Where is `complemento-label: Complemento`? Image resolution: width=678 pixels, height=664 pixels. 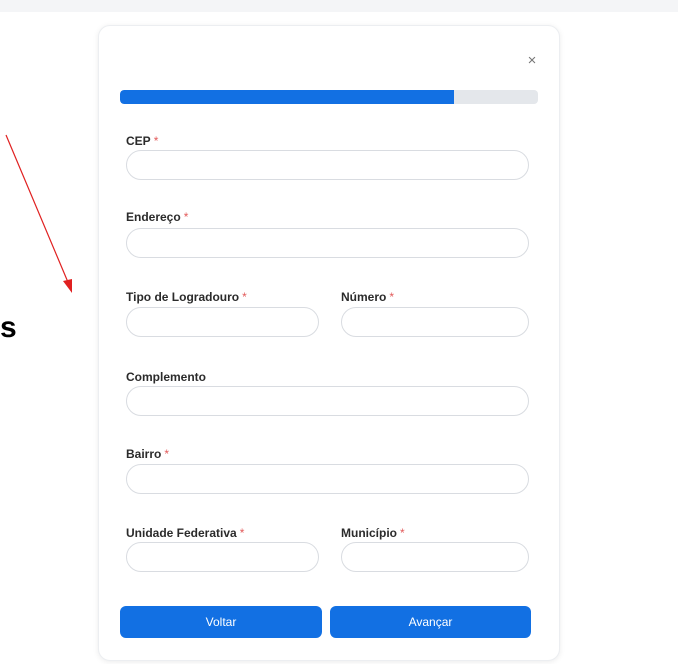
complemento-label: Complemento is located at coordinates (166, 377).